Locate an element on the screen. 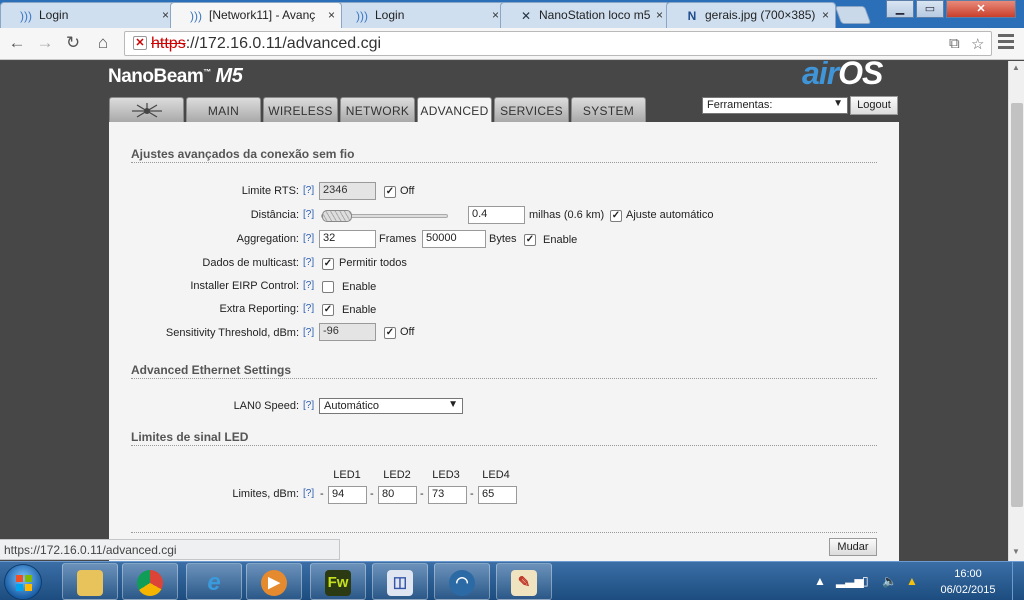 This screenshot has width=1024, height=600. aggregation-frames-input: 32 is located at coordinates (347, 239).